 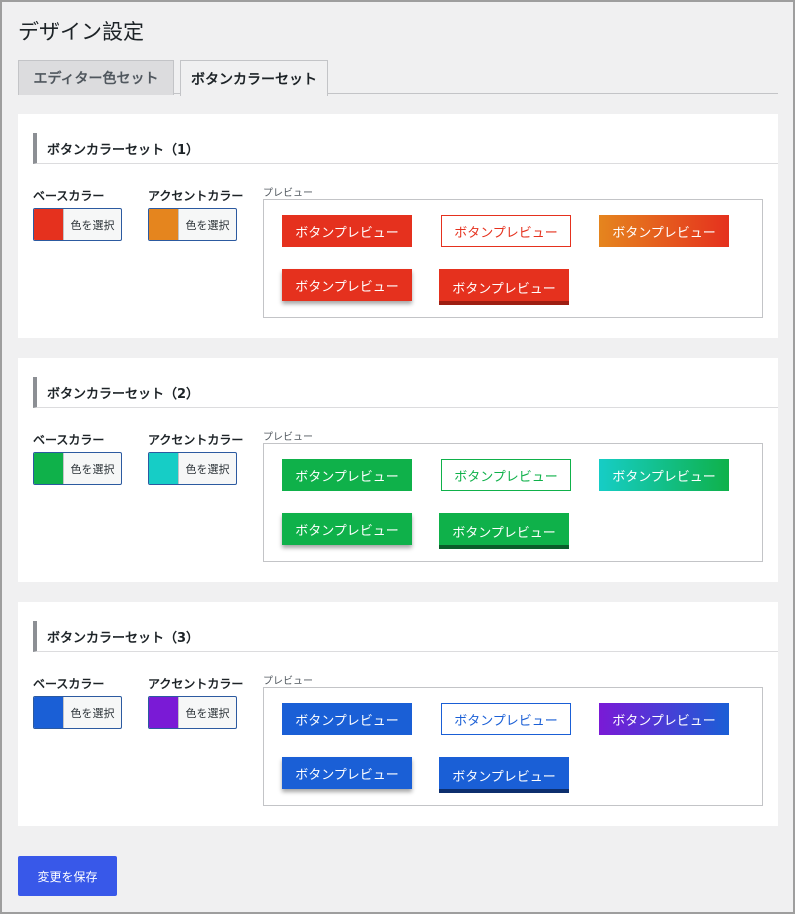 I want to click on tab-editor-color-set: エディター色セット, so click(x=96, y=77).